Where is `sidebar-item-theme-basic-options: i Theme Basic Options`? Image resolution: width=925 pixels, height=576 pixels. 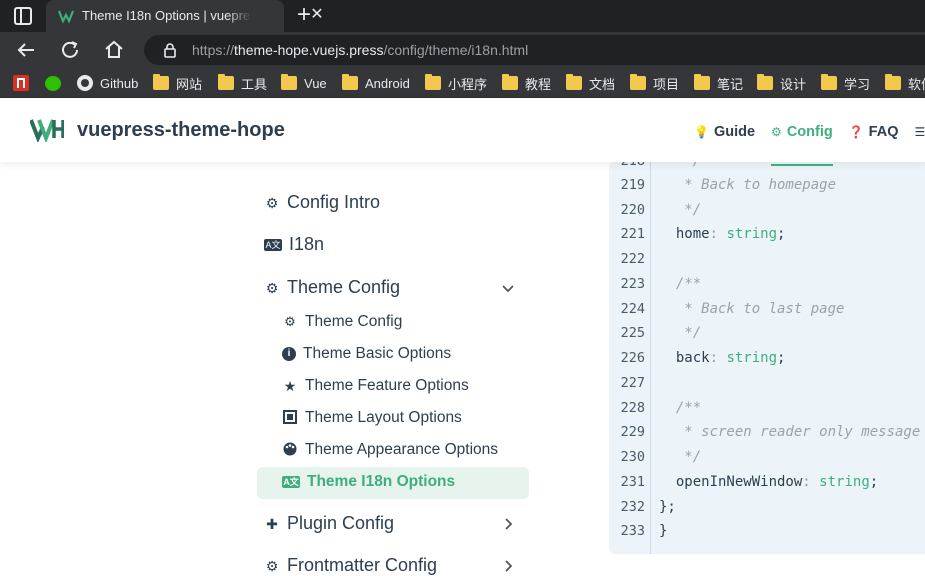 sidebar-item-theme-basic-options: i Theme Basic Options is located at coordinates (366, 354).